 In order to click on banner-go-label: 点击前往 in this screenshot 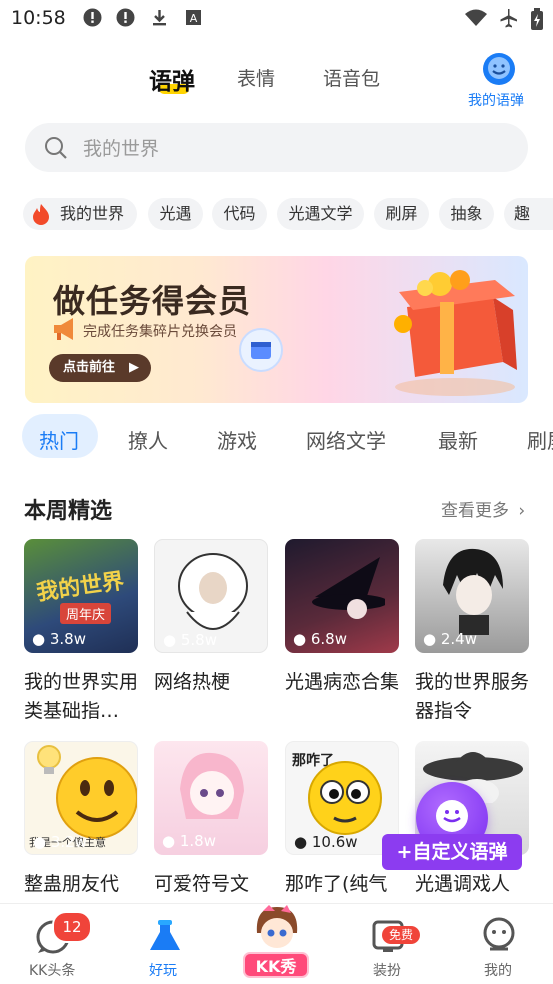, I will do `click(89, 367)`.